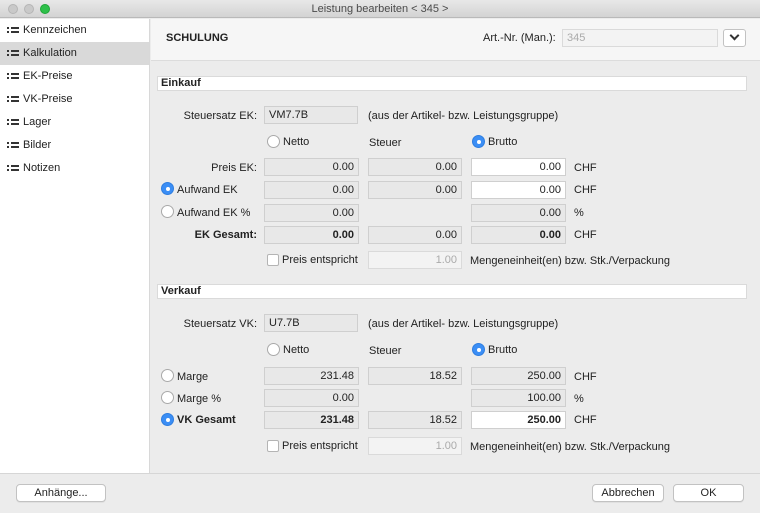  What do you see at coordinates (478, 349) in the screenshot?
I see `vk-brutto-radio` at bounding box center [478, 349].